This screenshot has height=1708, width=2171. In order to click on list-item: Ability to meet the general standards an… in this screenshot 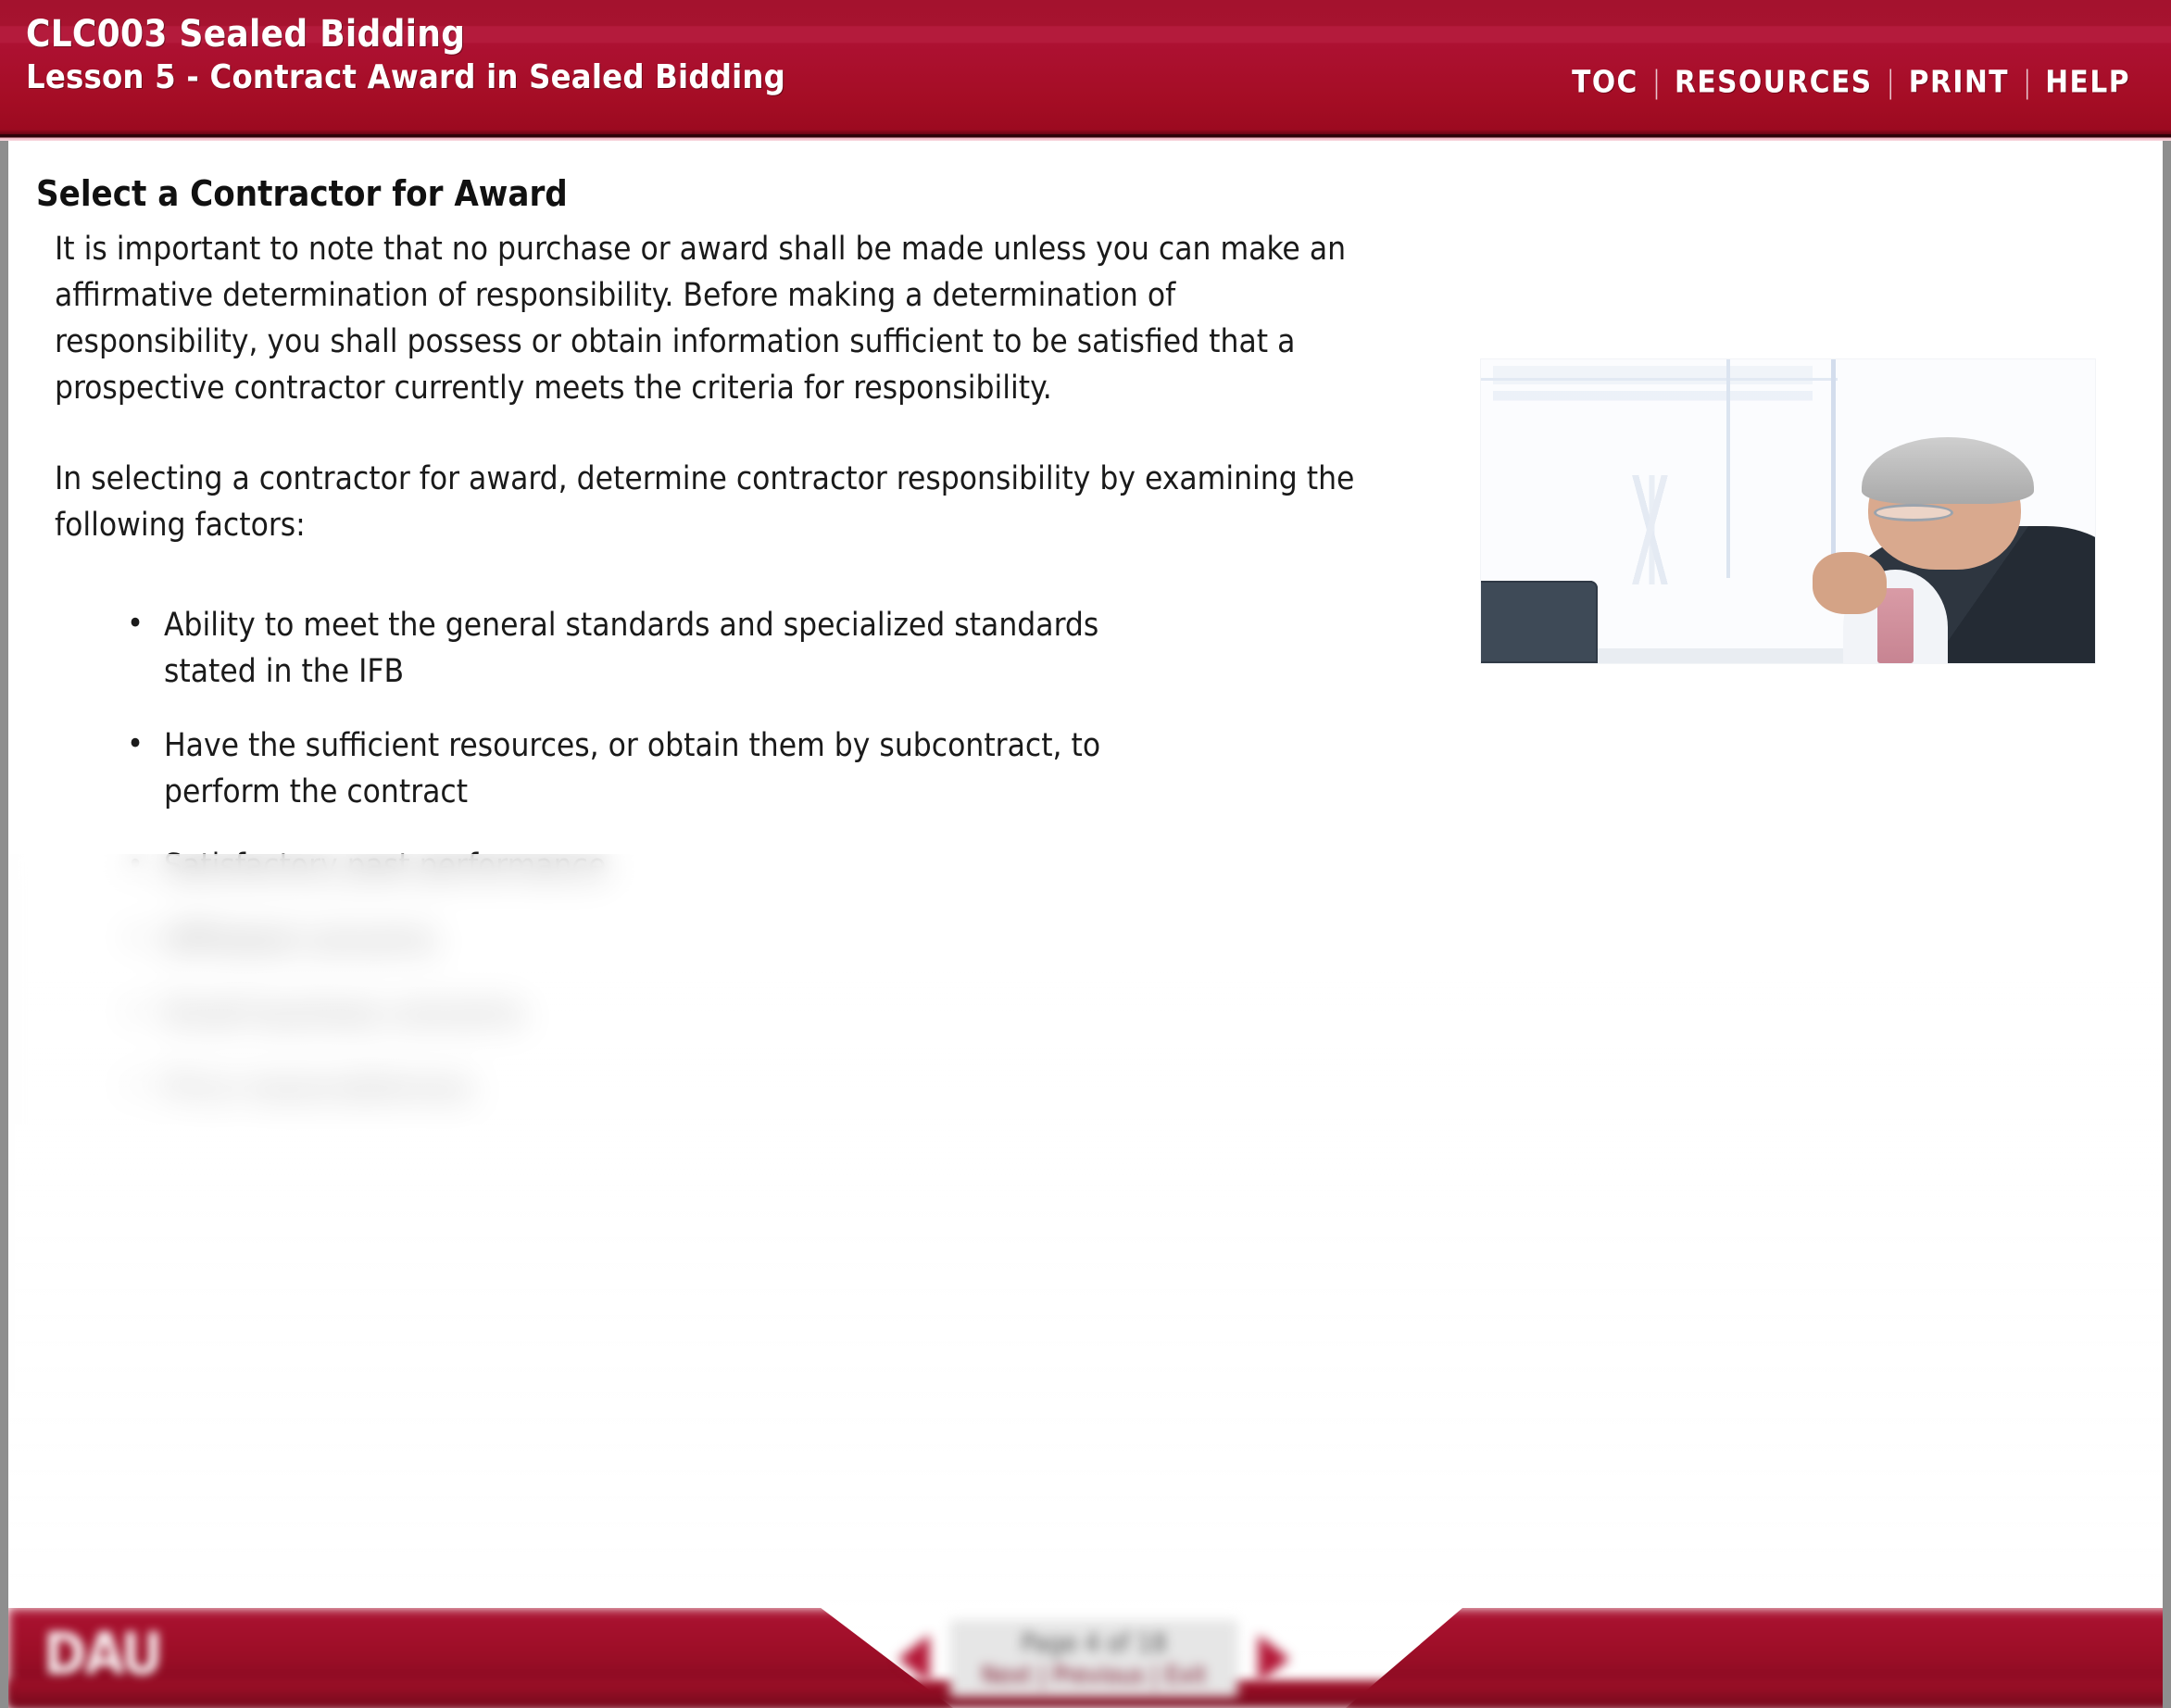, I will do `click(650, 647)`.